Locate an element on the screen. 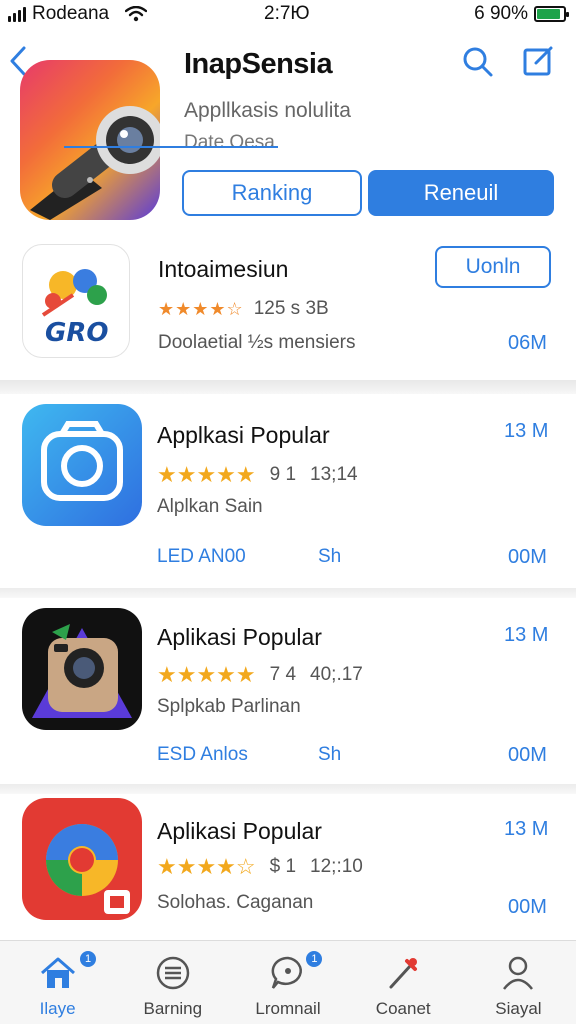 The height and width of the screenshot is (1024, 576). app-rating: ★★★★★ 9 1 13;14 is located at coordinates (257, 475).